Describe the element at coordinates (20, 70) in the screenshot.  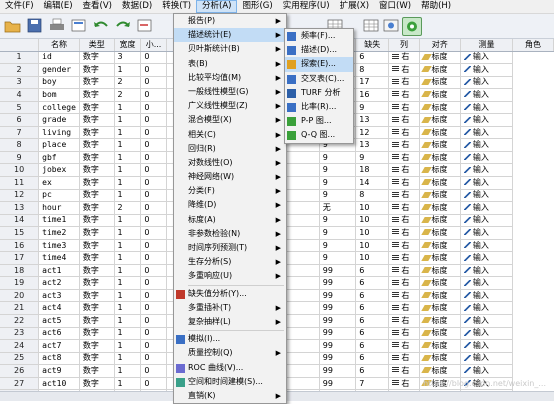
I see `row-number: 2` at that location.